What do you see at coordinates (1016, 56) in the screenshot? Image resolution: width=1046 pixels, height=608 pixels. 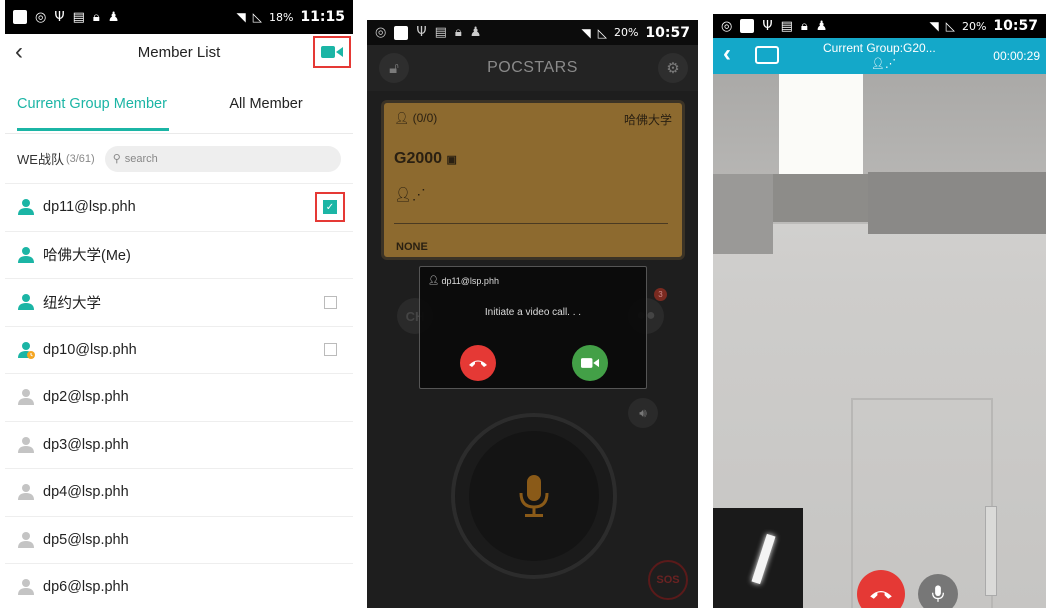 I see `call-timer: 00:00:29` at bounding box center [1016, 56].